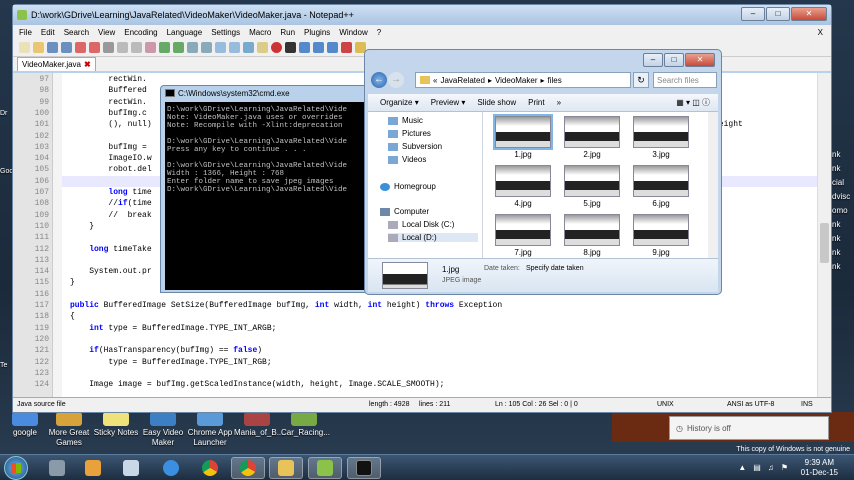 This screenshot has height=480, width=854. What do you see at coordinates (163, 430) in the screenshot?
I see `desktop-icon-easy-video-maker: Easy Video Maker` at bounding box center [163, 430].